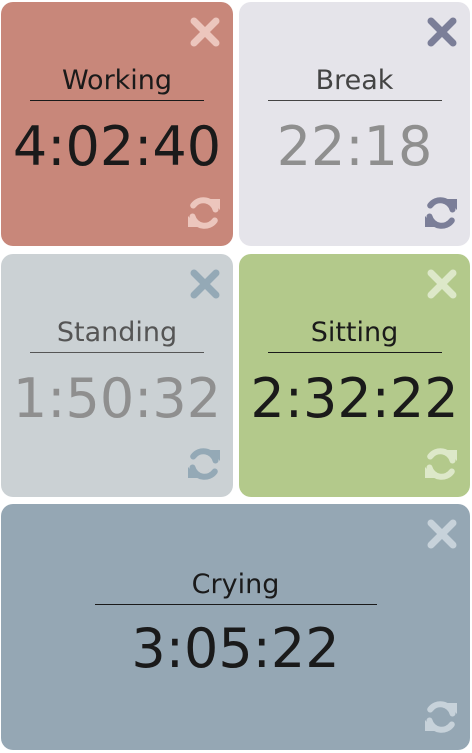 The height and width of the screenshot is (753, 472). Describe the element at coordinates (235, 648) in the screenshot. I see `timer-time: 3:05:22` at that location.